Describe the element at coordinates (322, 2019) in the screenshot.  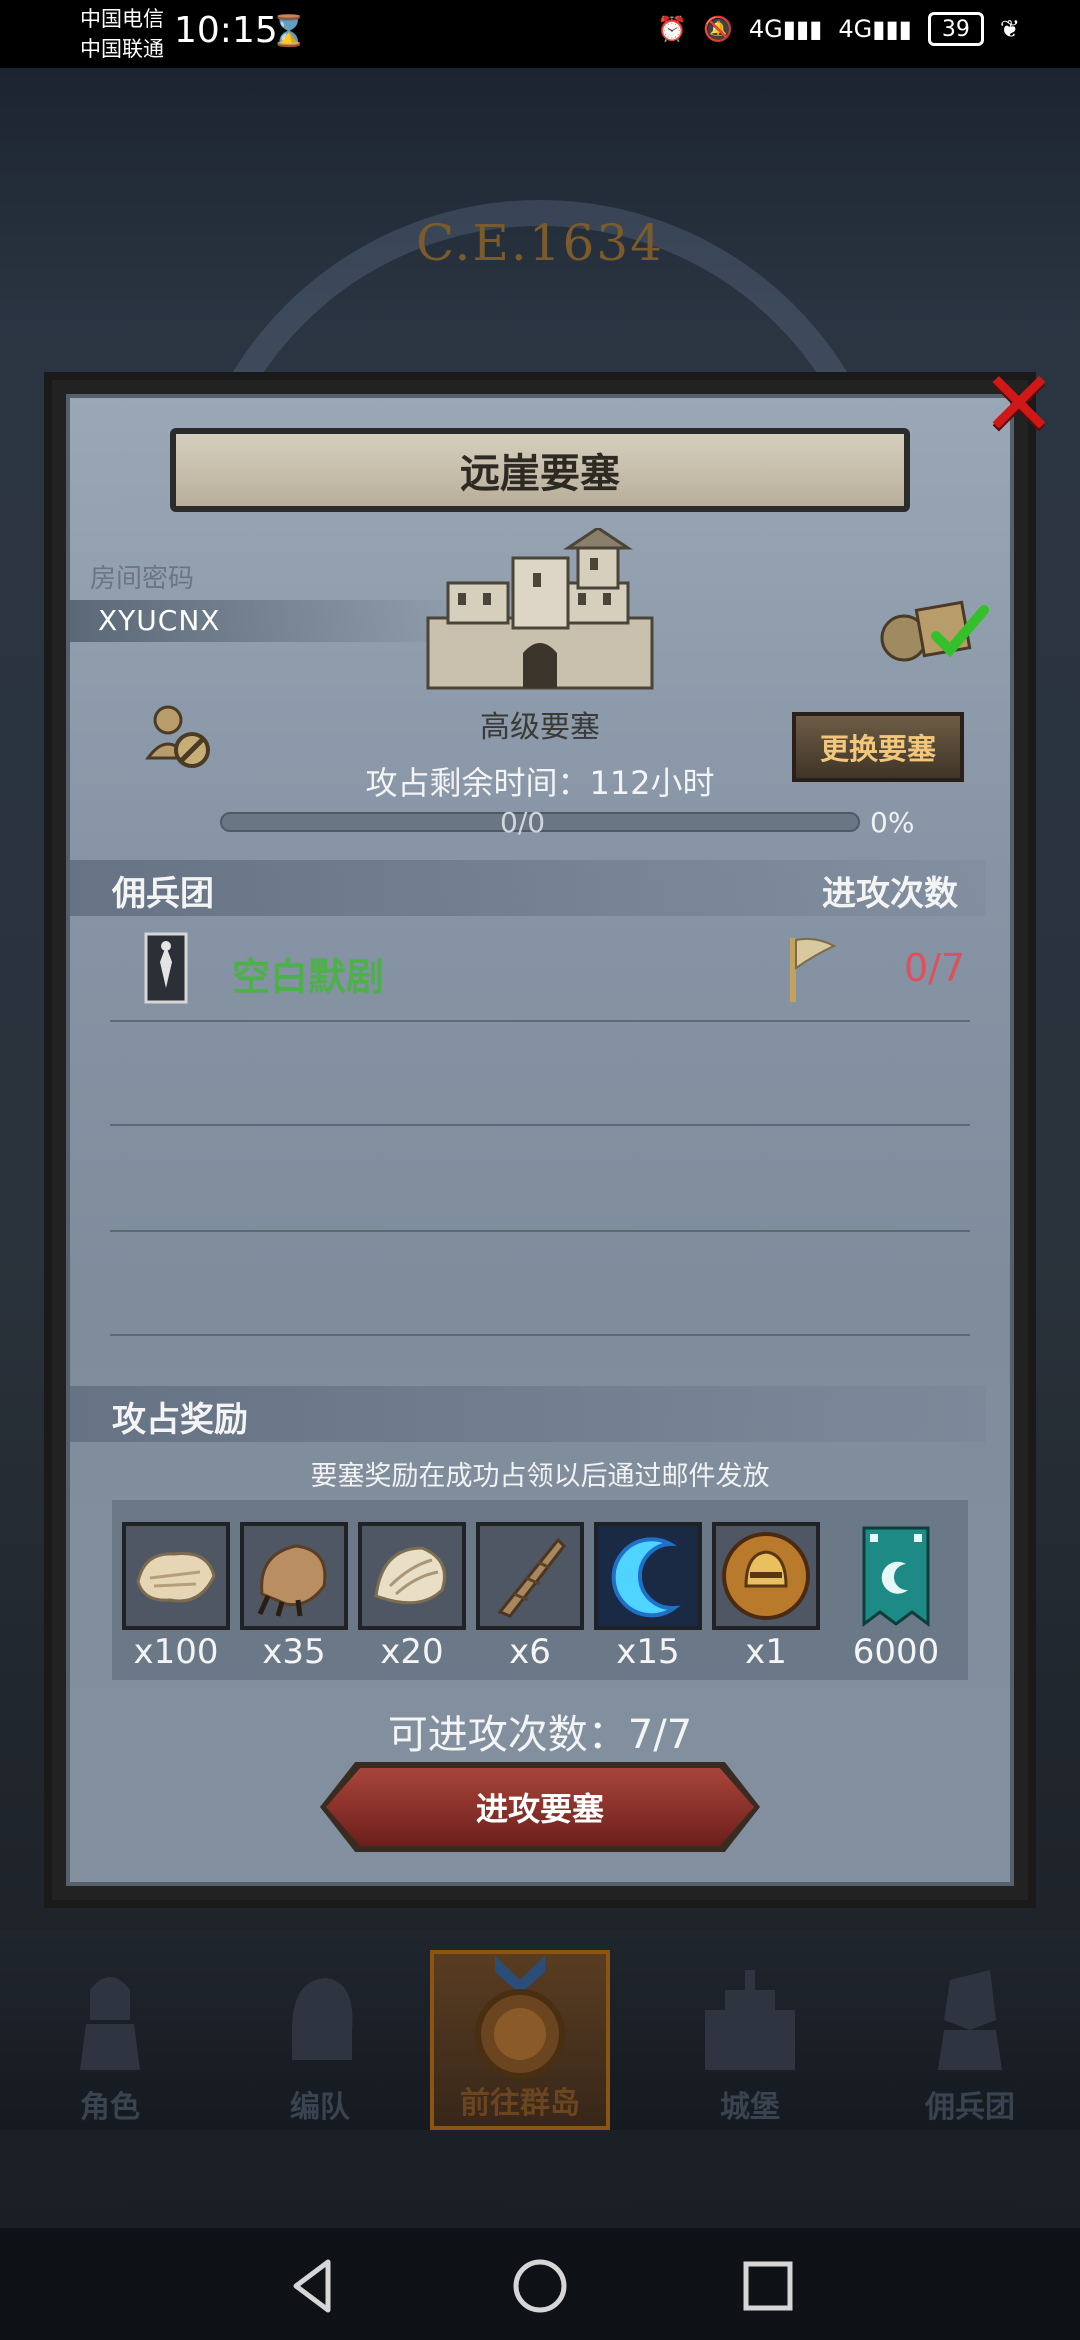
I see `helmet-icon` at that location.